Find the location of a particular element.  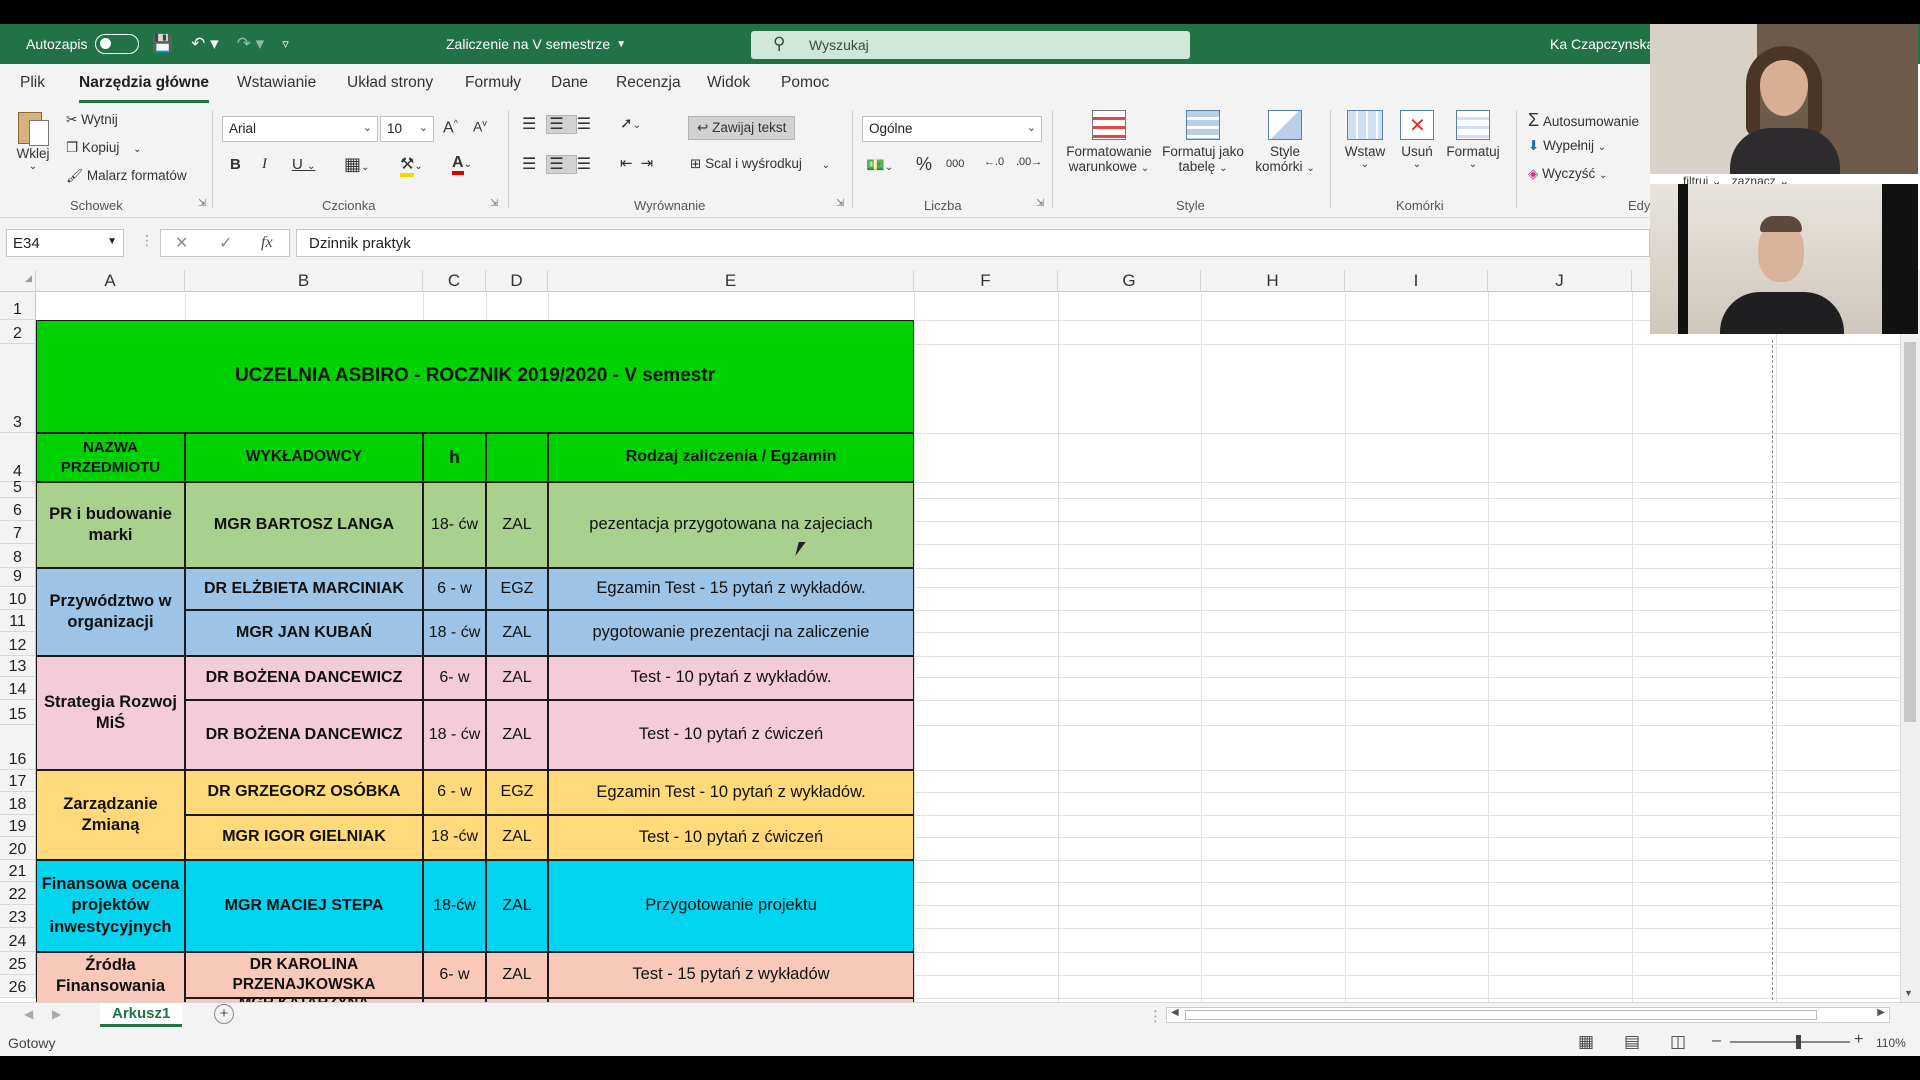

page-break-view-icon: ◫ is located at coordinates (1678, 1042).